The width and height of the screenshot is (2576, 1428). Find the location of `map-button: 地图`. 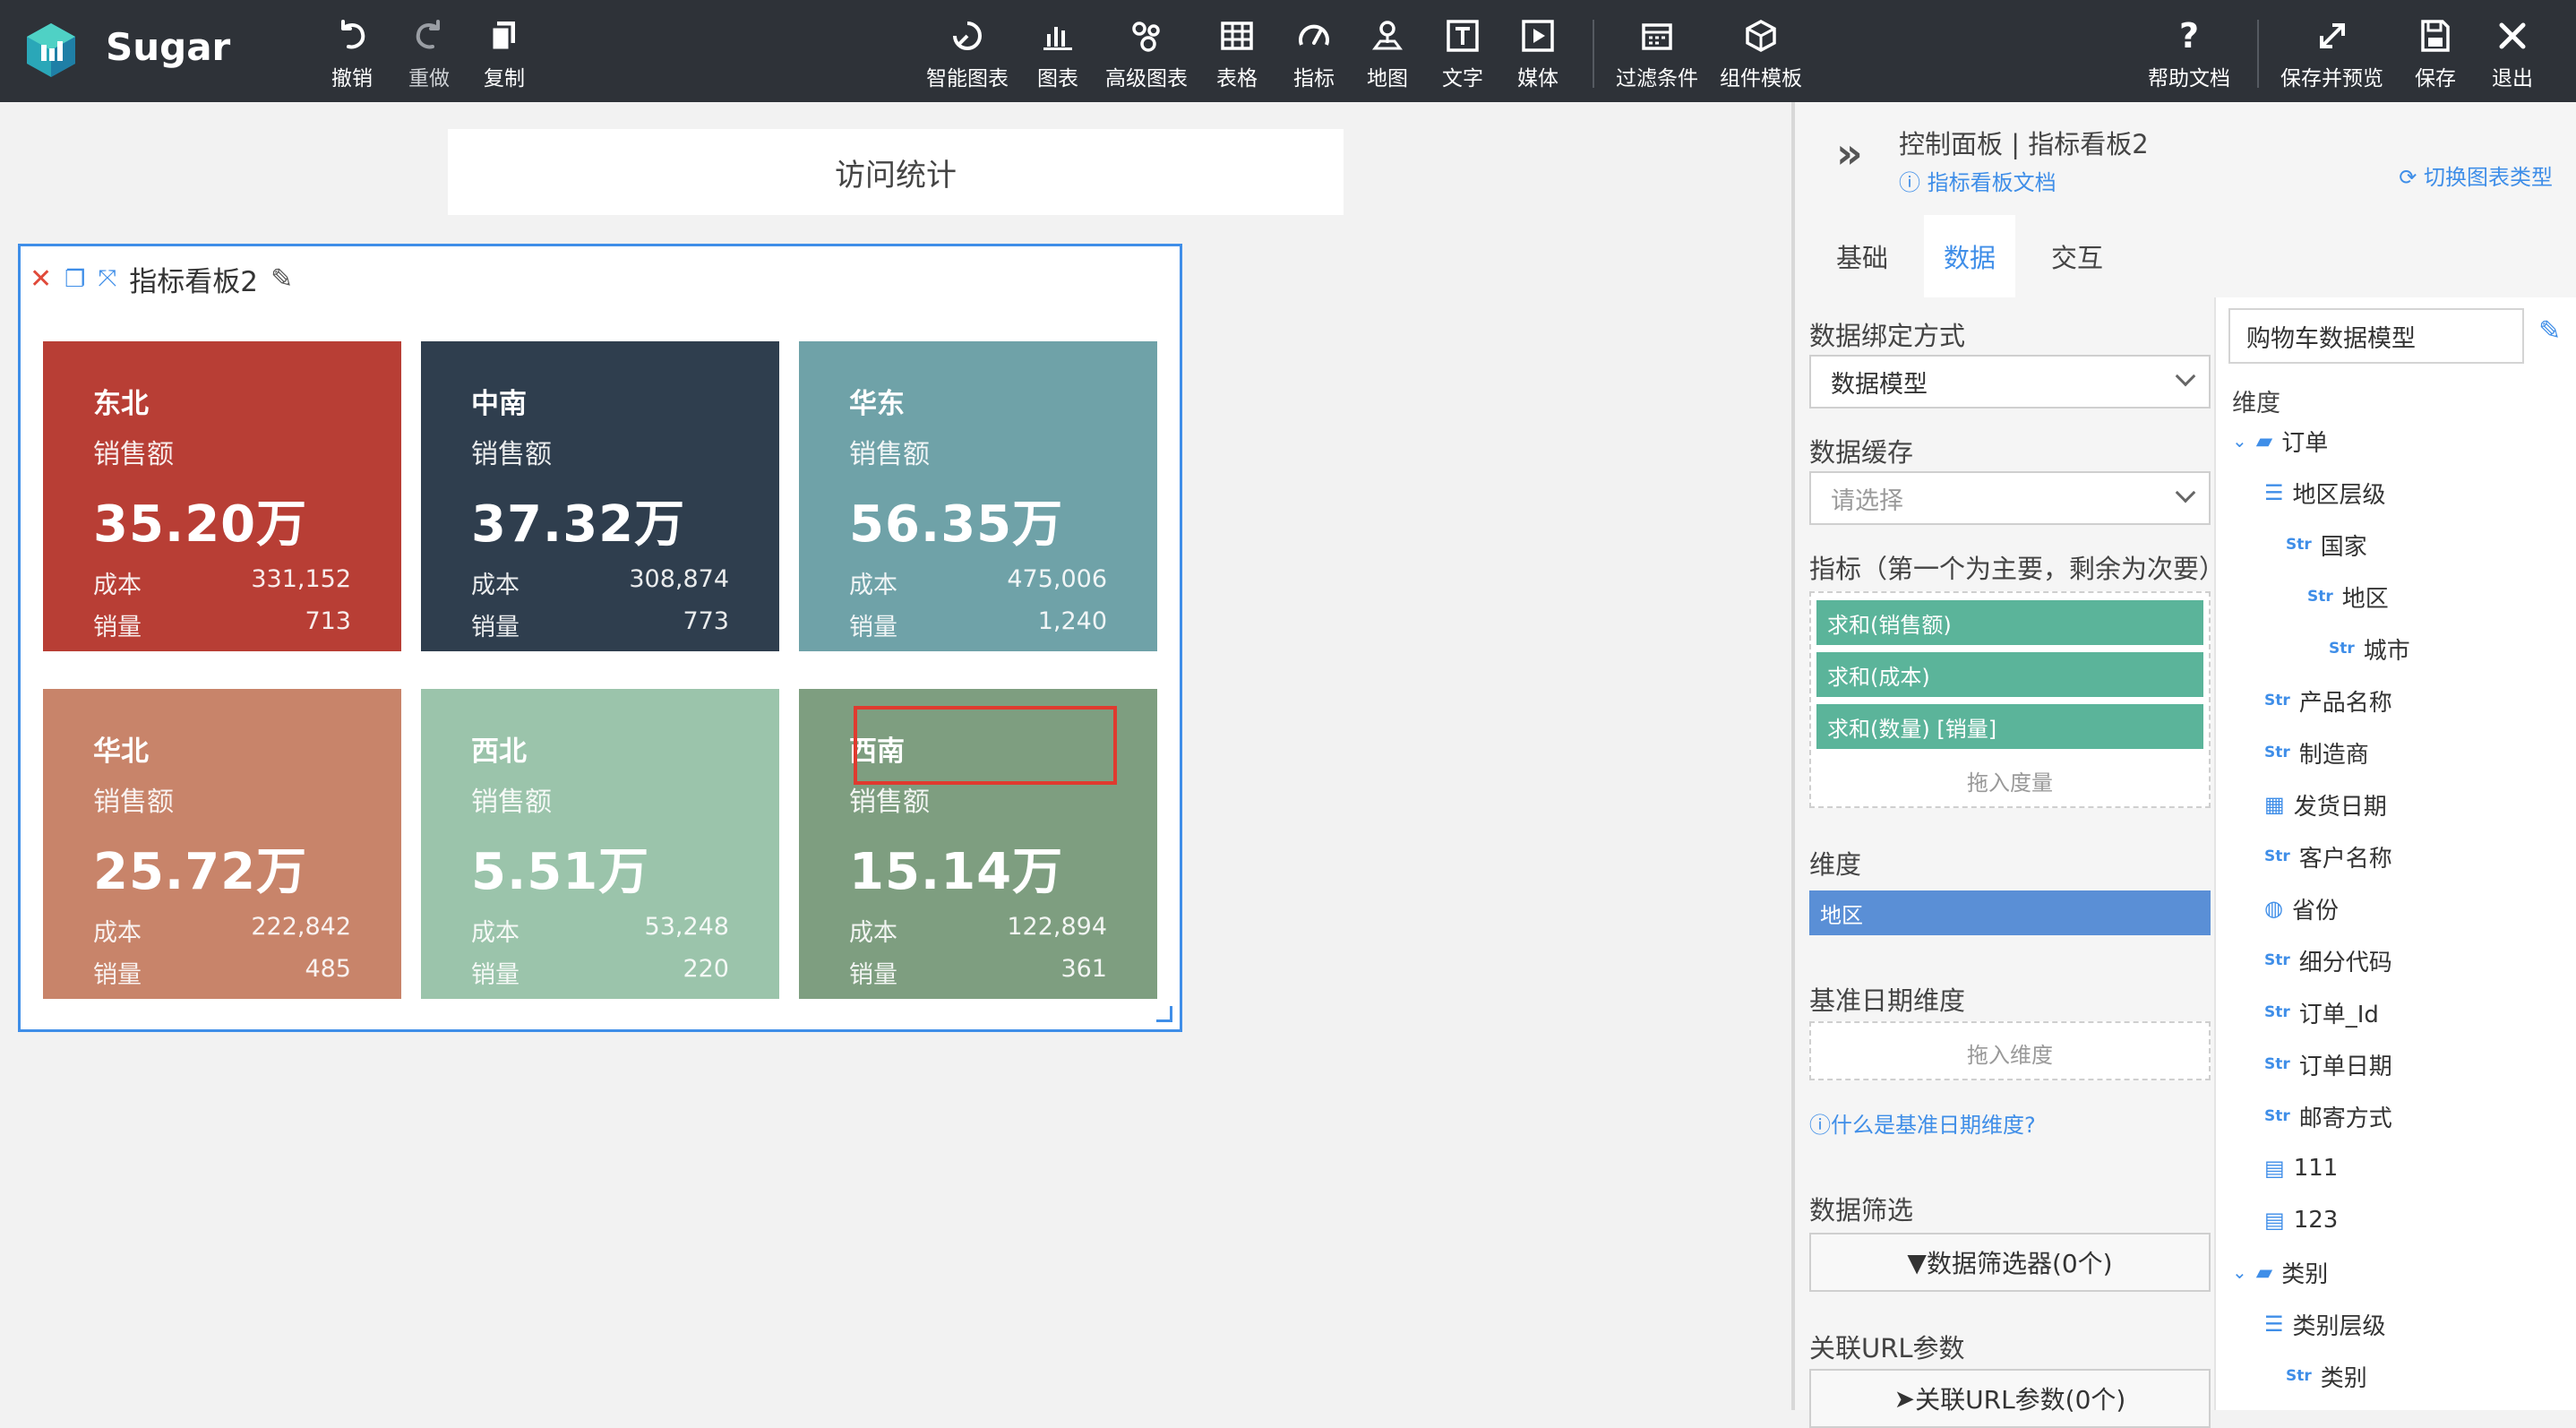

map-button: 地图 is located at coordinates (1387, 52).